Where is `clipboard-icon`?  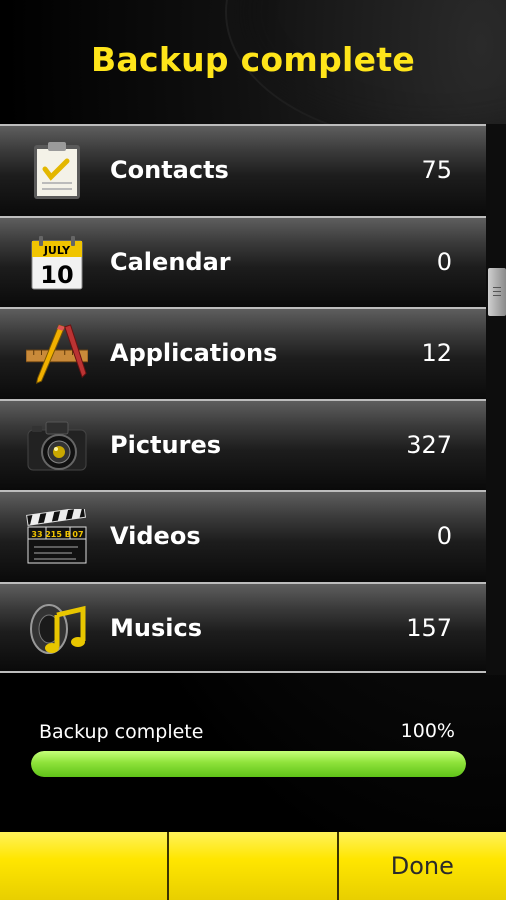
clipboard-icon is located at coordinates (57, 171).